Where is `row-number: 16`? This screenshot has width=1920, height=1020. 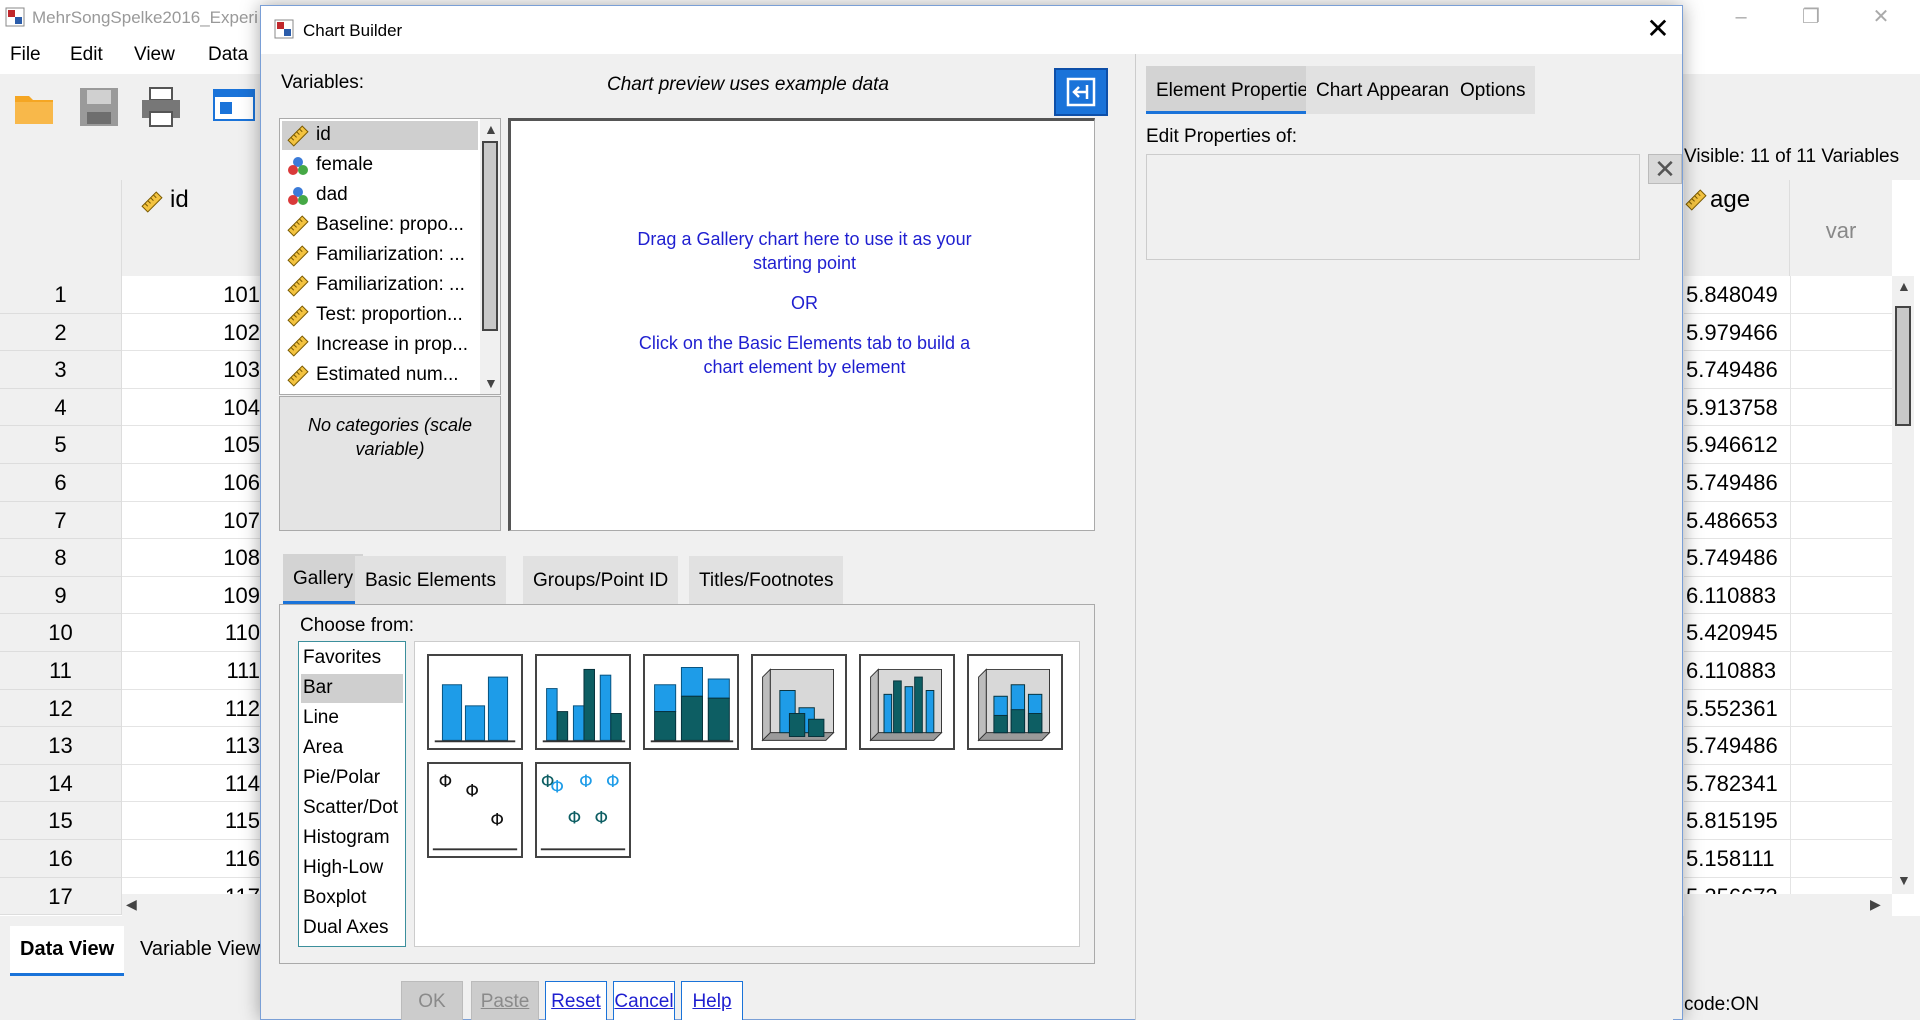
row-number: 16 is located at coordinates (61, 859).